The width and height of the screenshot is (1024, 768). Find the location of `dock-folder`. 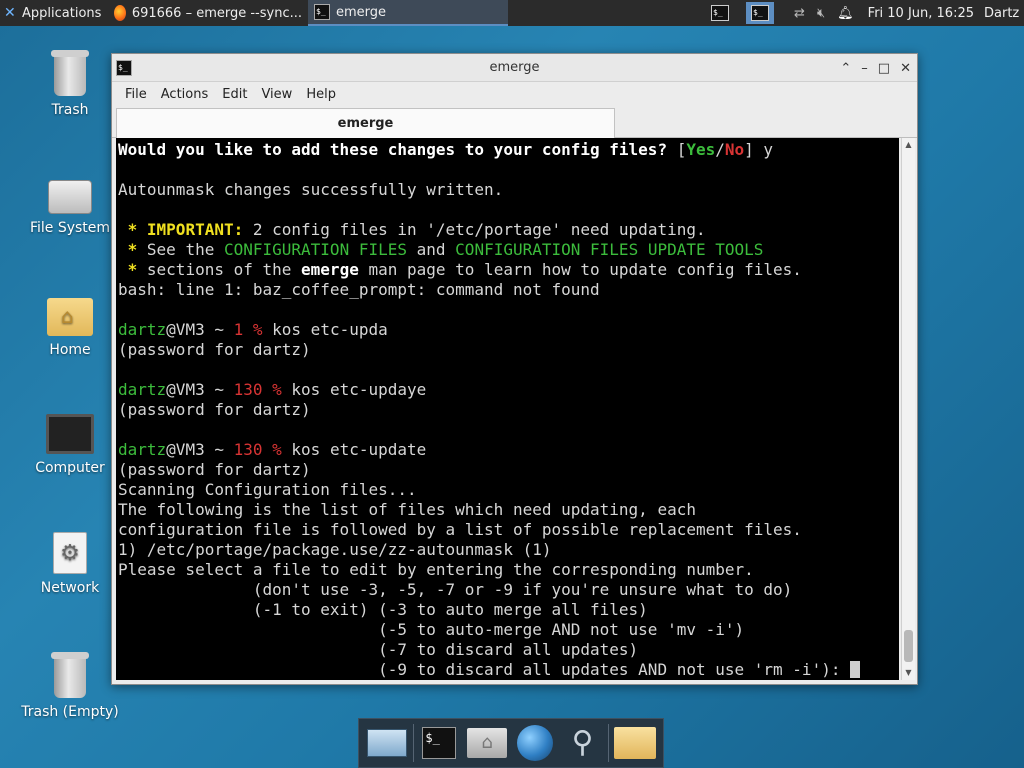

dock-folder is located at coordinates (635, 743).